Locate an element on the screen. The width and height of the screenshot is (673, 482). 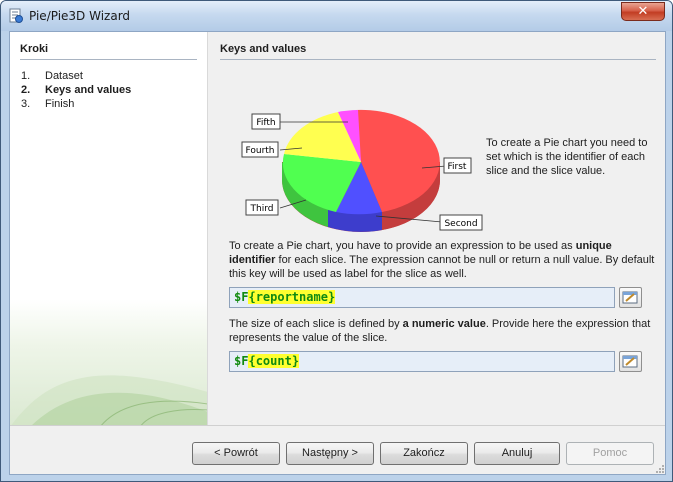
next-button: Następny > is located at coordinates (330, 453).